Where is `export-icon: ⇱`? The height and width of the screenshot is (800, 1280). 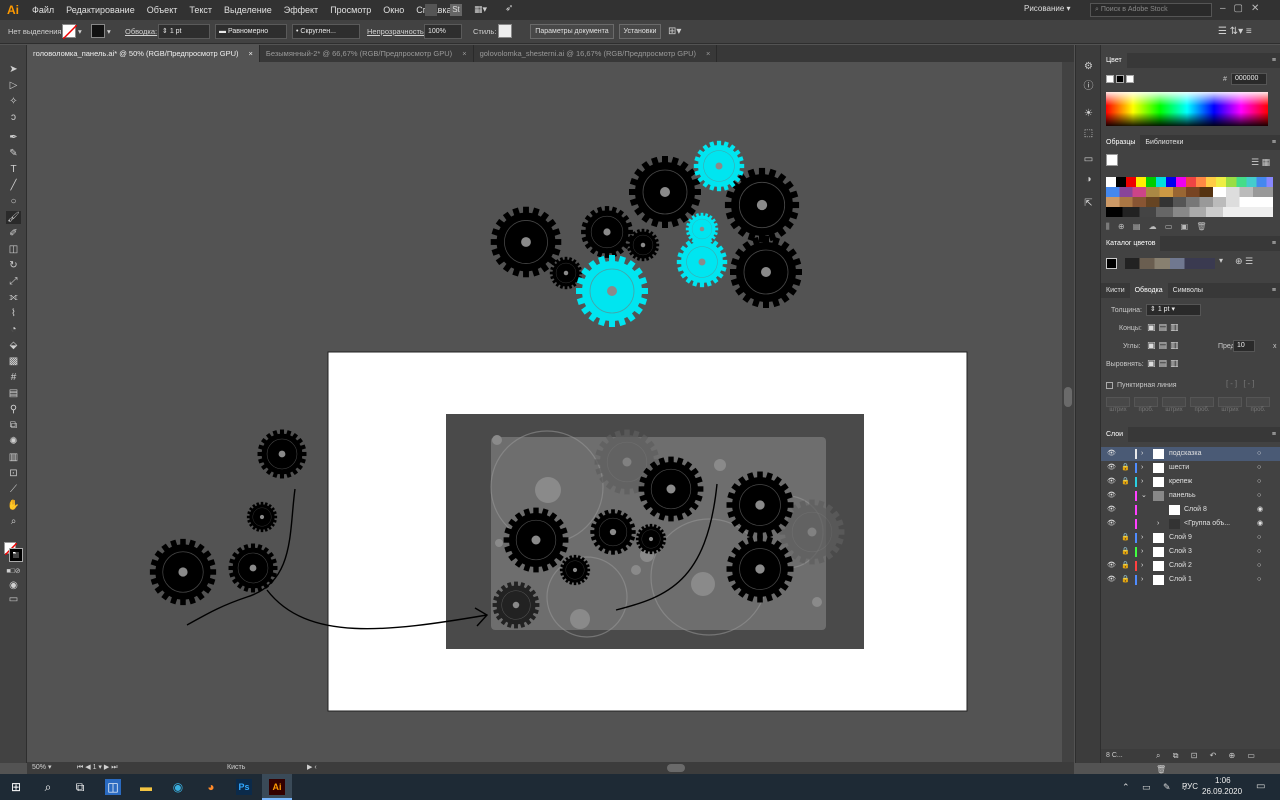 export-icon: ⇱ is located at coordinates (1088, 203).